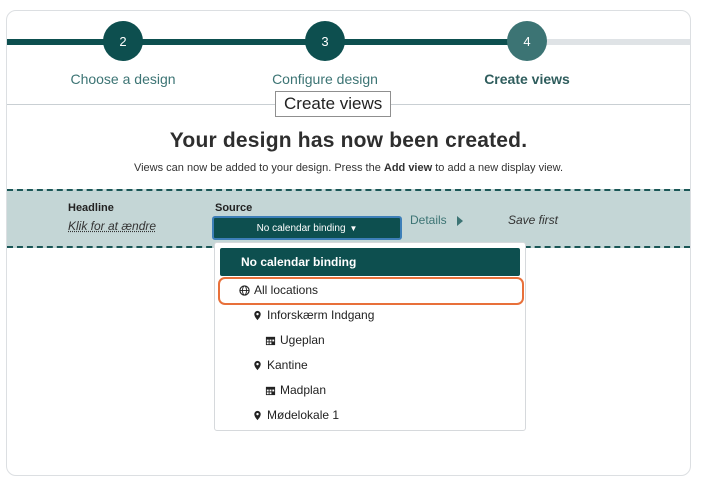 Image resolution: width=704 pixels, height=482 pixels. What do you see at coordinates (244, 290) in the screenshot?
I see `globe-icon` at bounding box center [244, 290].